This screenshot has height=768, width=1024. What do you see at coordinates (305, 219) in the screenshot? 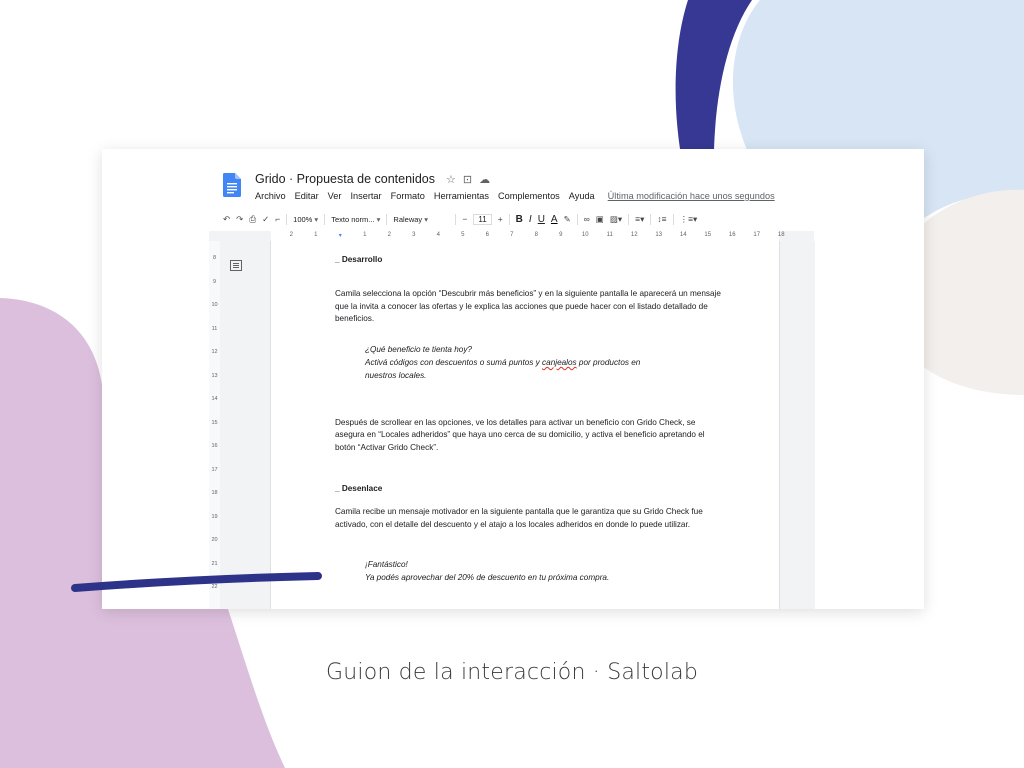
I see `zoom-select: 100%` at bounding box center [305, 219].